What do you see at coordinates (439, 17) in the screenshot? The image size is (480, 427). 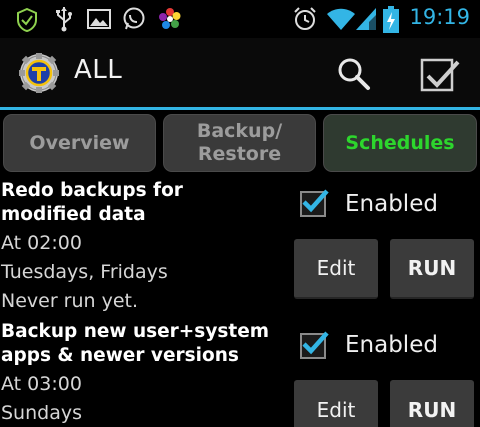 I see `clock-time: 19:19` at bounding box center [439, 17].